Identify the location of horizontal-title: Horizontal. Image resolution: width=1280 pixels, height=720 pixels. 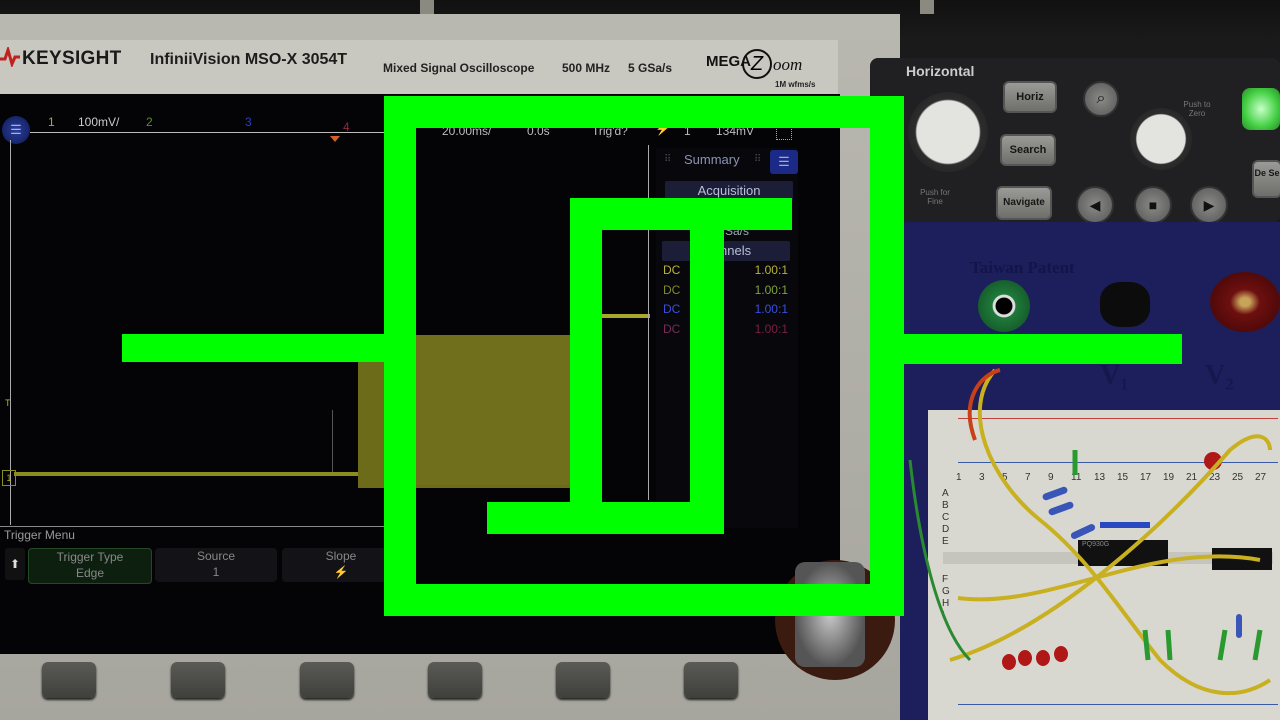
(940, 71).